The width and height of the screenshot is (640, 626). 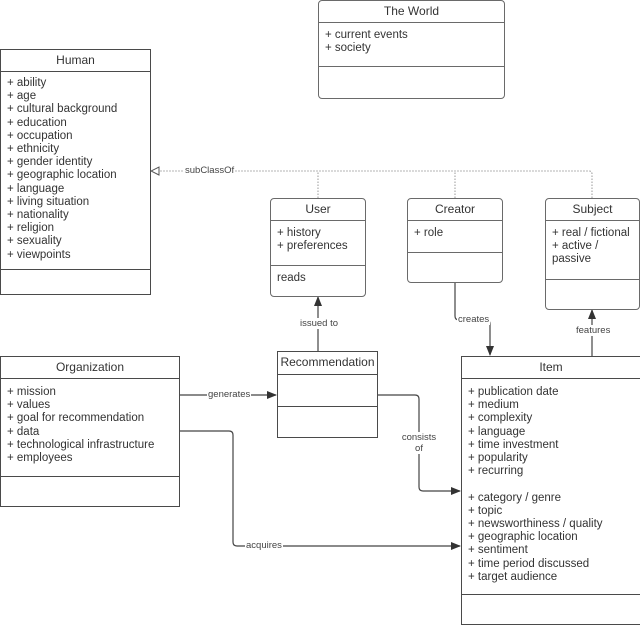 What do you see at coordinates (33, 149) in the screenshot?
I see `attribute: + ethnicity` at bounding box center [33, 149].